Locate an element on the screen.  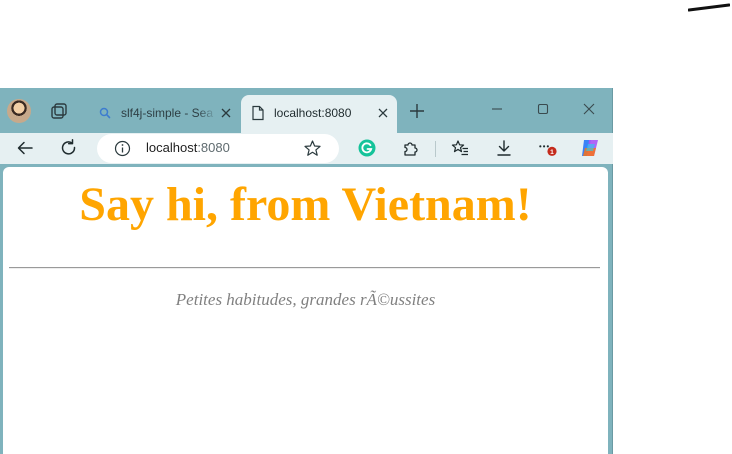
page-heading: Say hi, from Vietnam! is located at coordinates (305, 204).